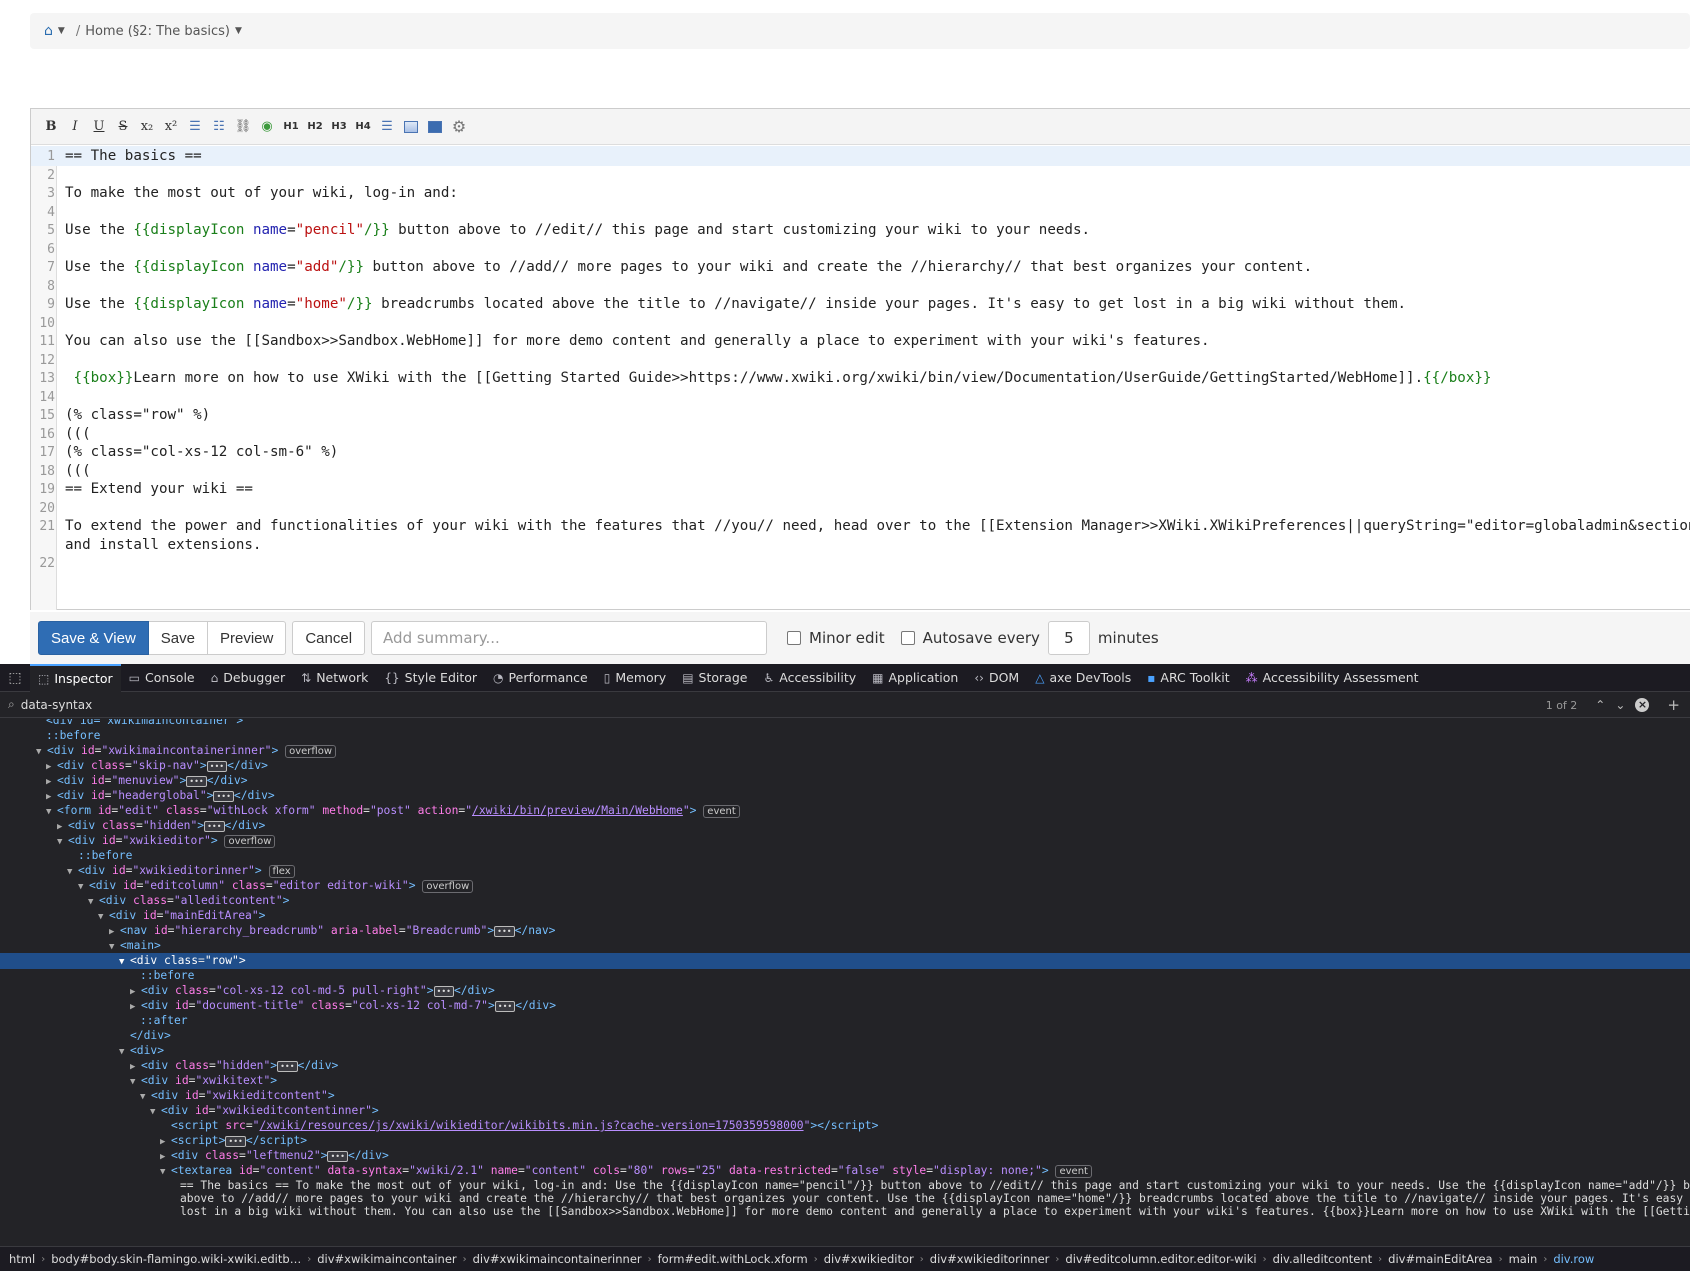 Image resolution: width=1690 pixels, height=1271 pixels. I want to click on dom-node: ▼ <div id="xwikieditor"> overflow, so click(845, 841).